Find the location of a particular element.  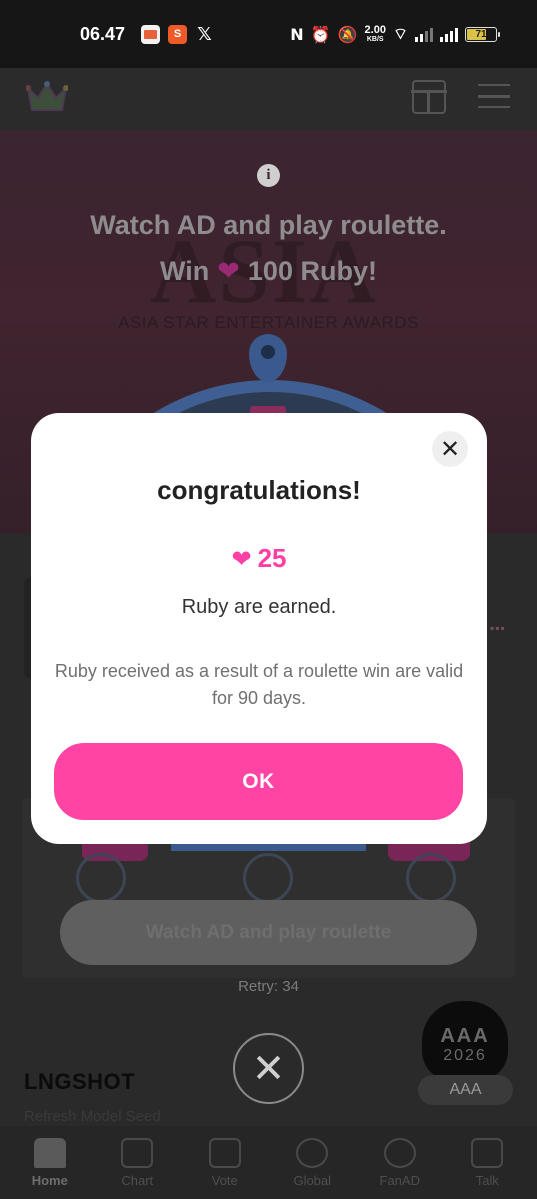

prize-icon-right is located at coordinates (431, 878).